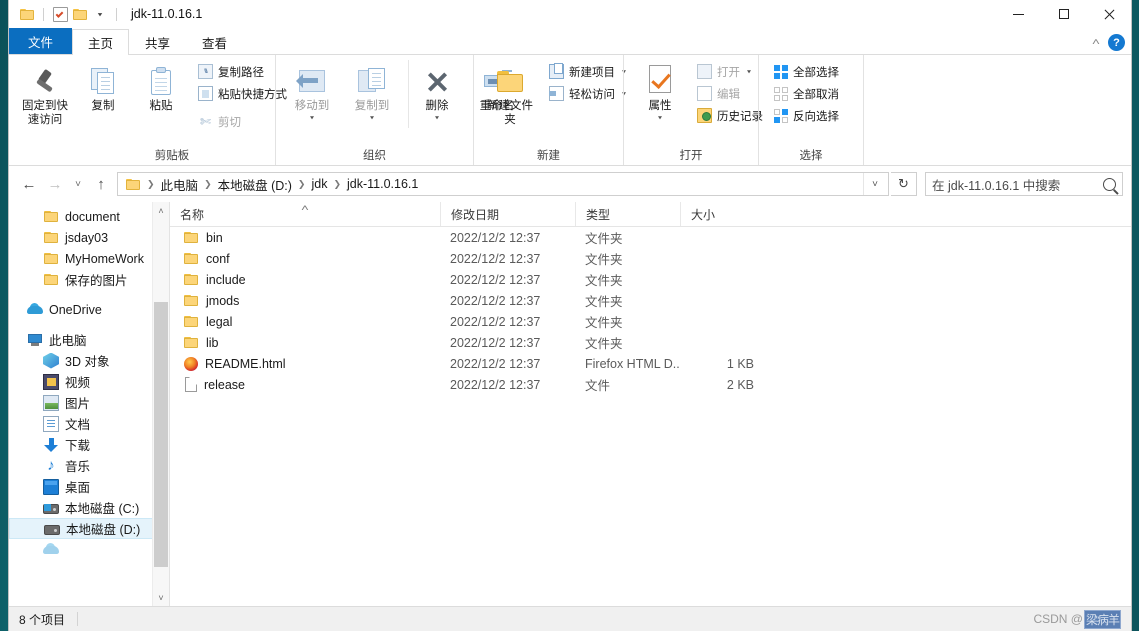  What do you see at coordinates (510, 95) in the screenshot?
I see `new-folder-button: 新建文件夹` at bounding box center [510, 95].